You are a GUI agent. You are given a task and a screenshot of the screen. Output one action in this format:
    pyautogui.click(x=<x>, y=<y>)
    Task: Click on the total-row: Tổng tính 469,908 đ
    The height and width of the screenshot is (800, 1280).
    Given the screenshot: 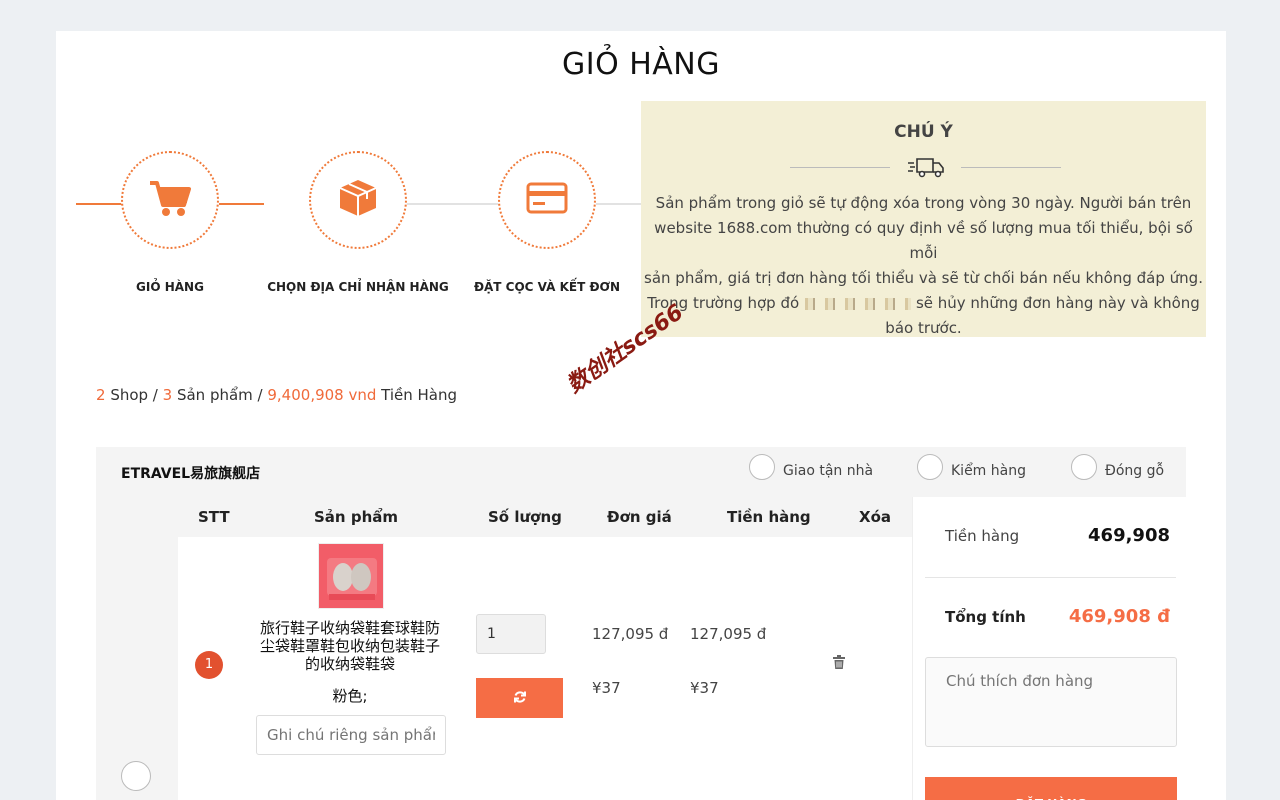 What is the action you would take?
    pyautogui.click(x=1057, y=616)
    